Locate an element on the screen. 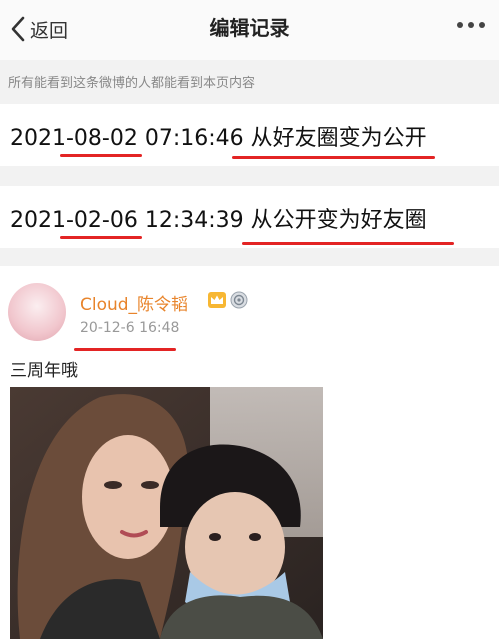 The height and width of the screenshot is (639, 499). post-username: Cloud_陈令韬 is located at coordinates (134, 302).